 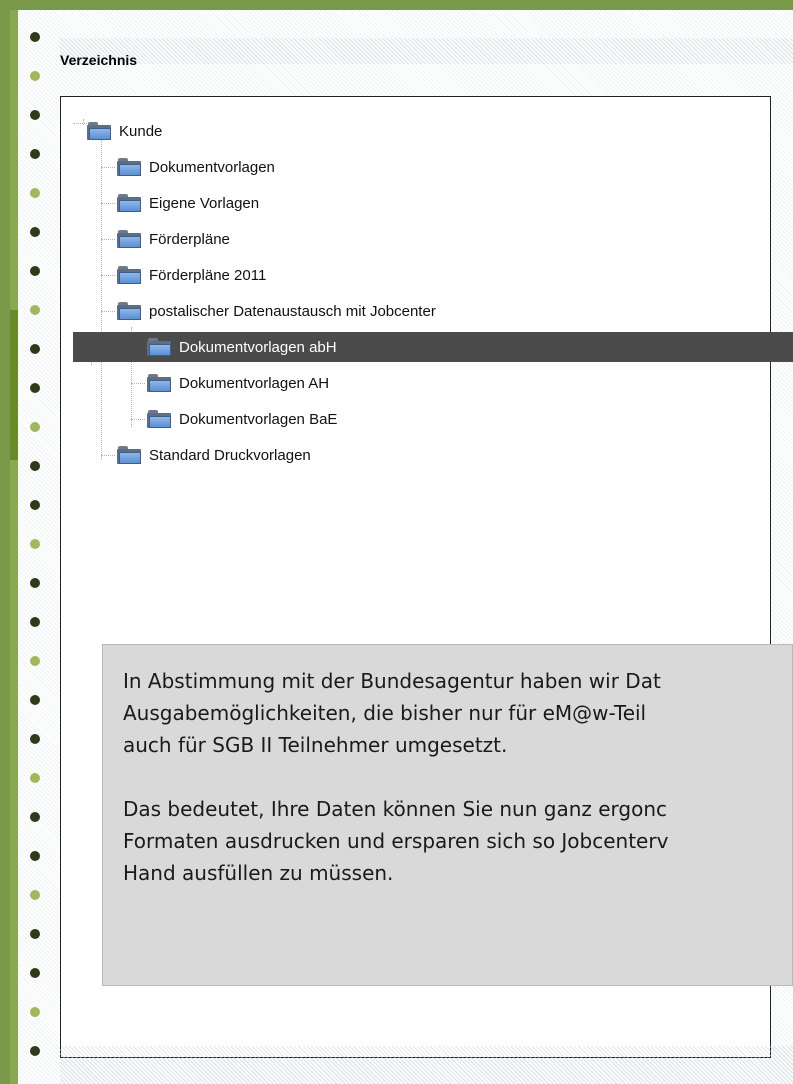 I want to click on tree-item-label: Förderpläne 2011, so click(x=208, y=275).